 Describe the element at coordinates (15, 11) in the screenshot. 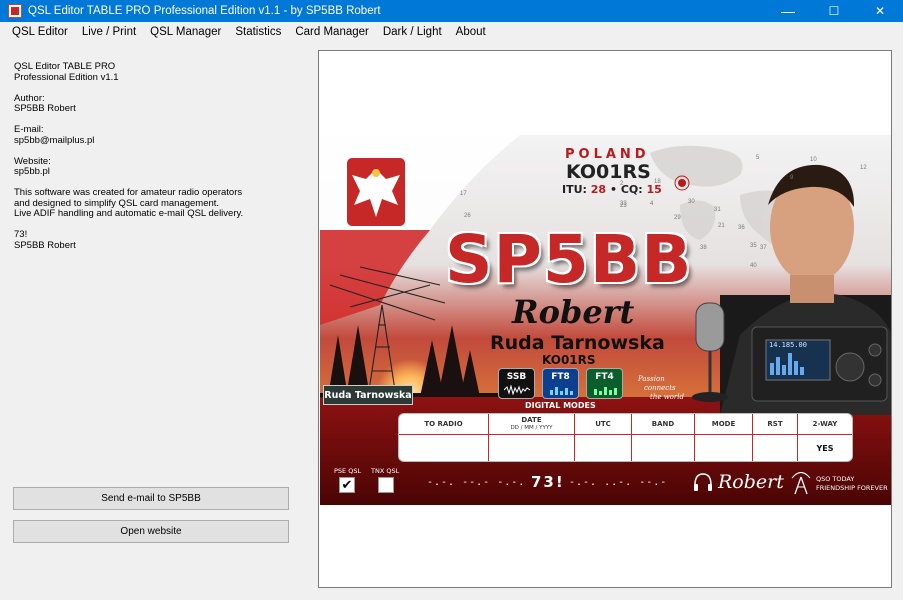

I see `app-icon` at that location.